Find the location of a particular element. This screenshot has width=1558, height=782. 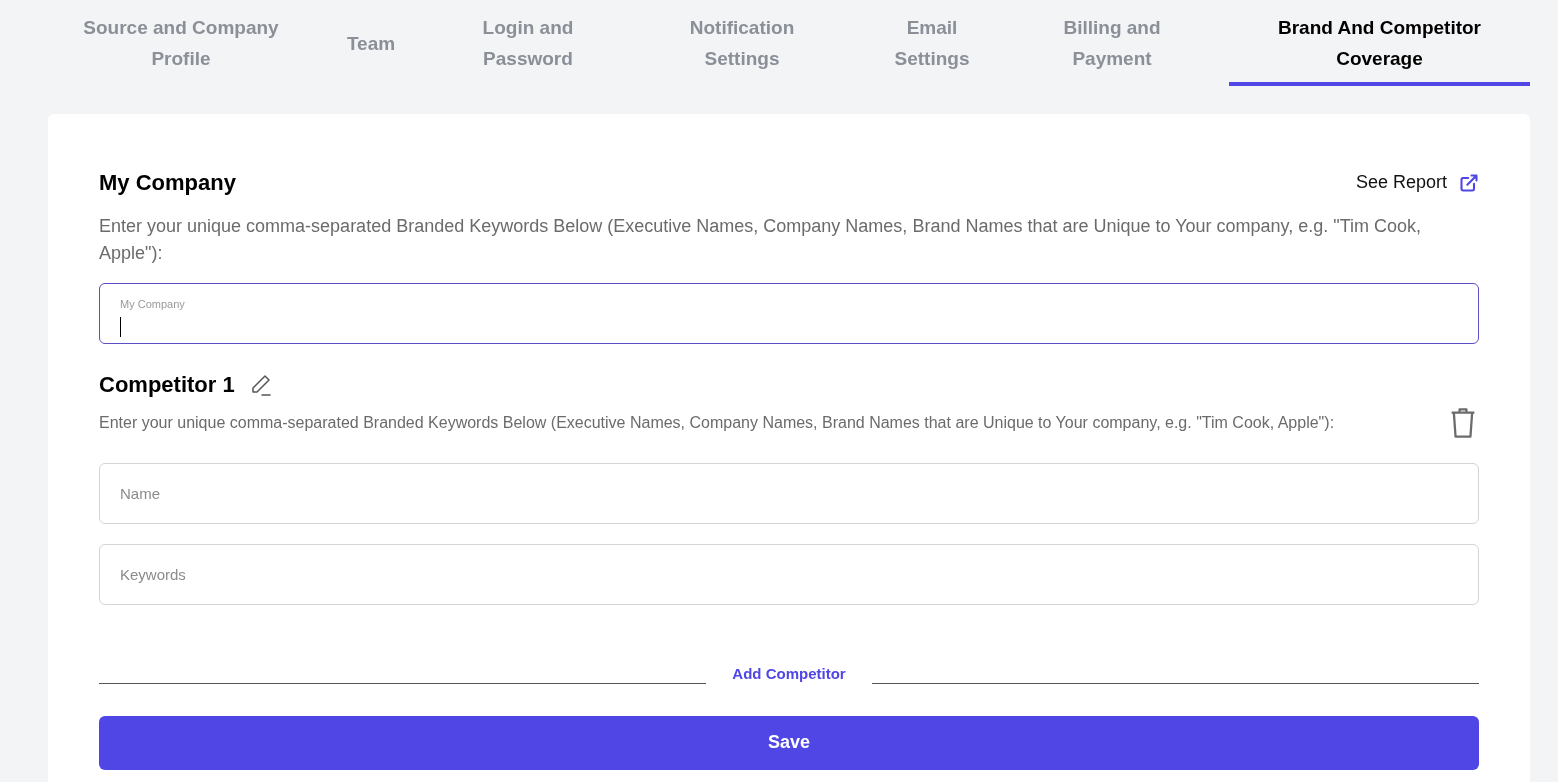

text-field: Name is located at coordinates (789, 493).